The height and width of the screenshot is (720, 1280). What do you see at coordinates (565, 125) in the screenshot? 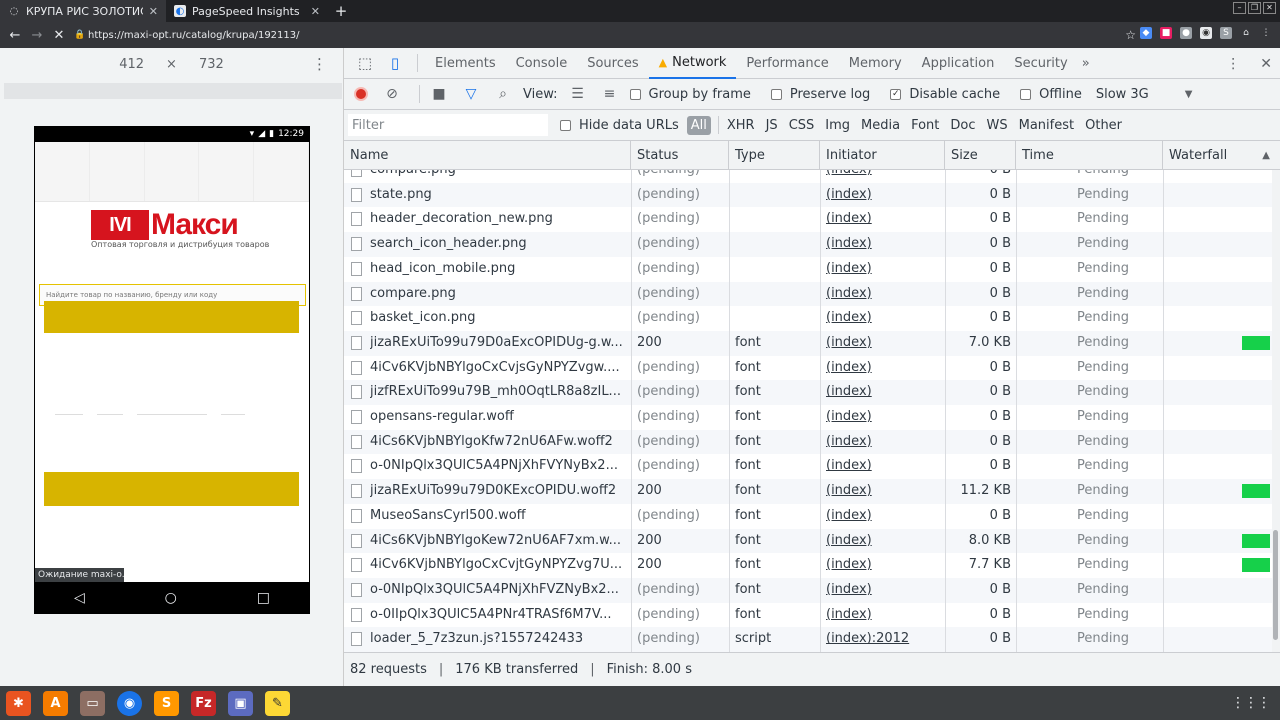
I see `hide-data-urls-checkbox` at bounding box center [565, 125].